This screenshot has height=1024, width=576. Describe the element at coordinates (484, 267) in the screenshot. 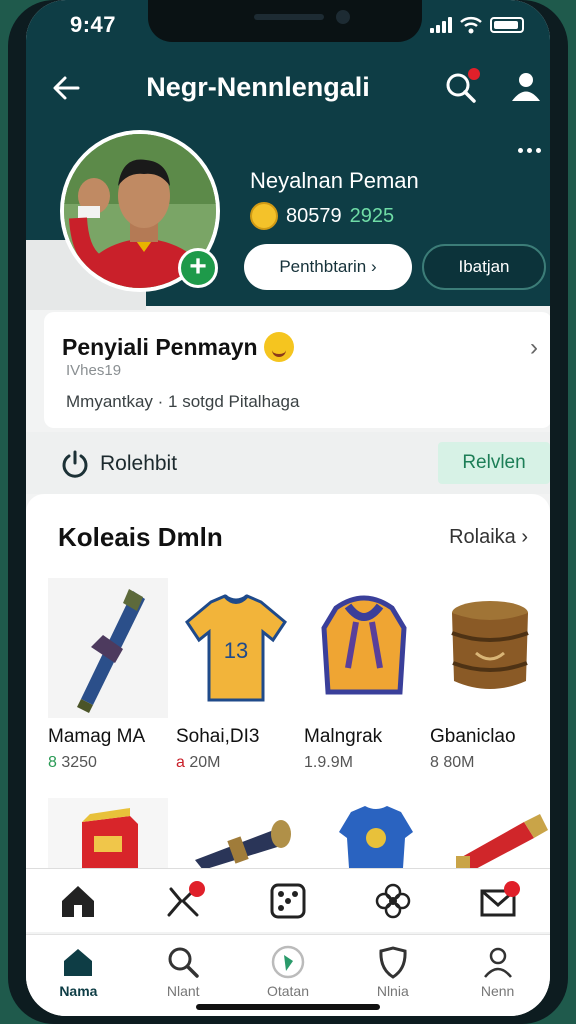

I see `message-button: Ibatjan` at that location.